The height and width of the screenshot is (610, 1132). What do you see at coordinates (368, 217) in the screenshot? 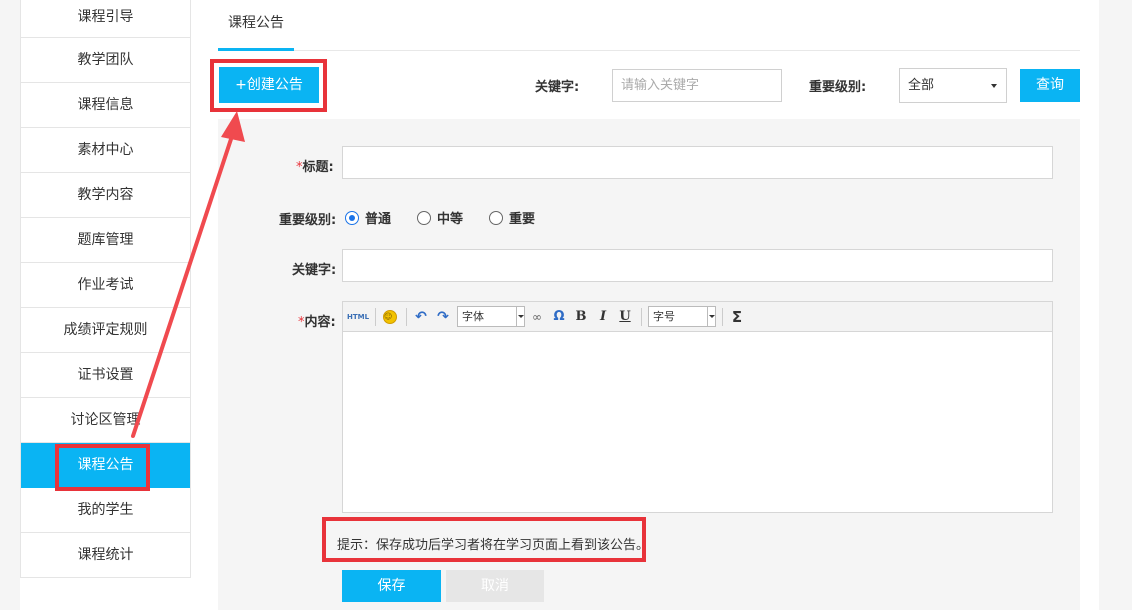
I see `radio-normal: 普通` at bounding box center [368, 217].